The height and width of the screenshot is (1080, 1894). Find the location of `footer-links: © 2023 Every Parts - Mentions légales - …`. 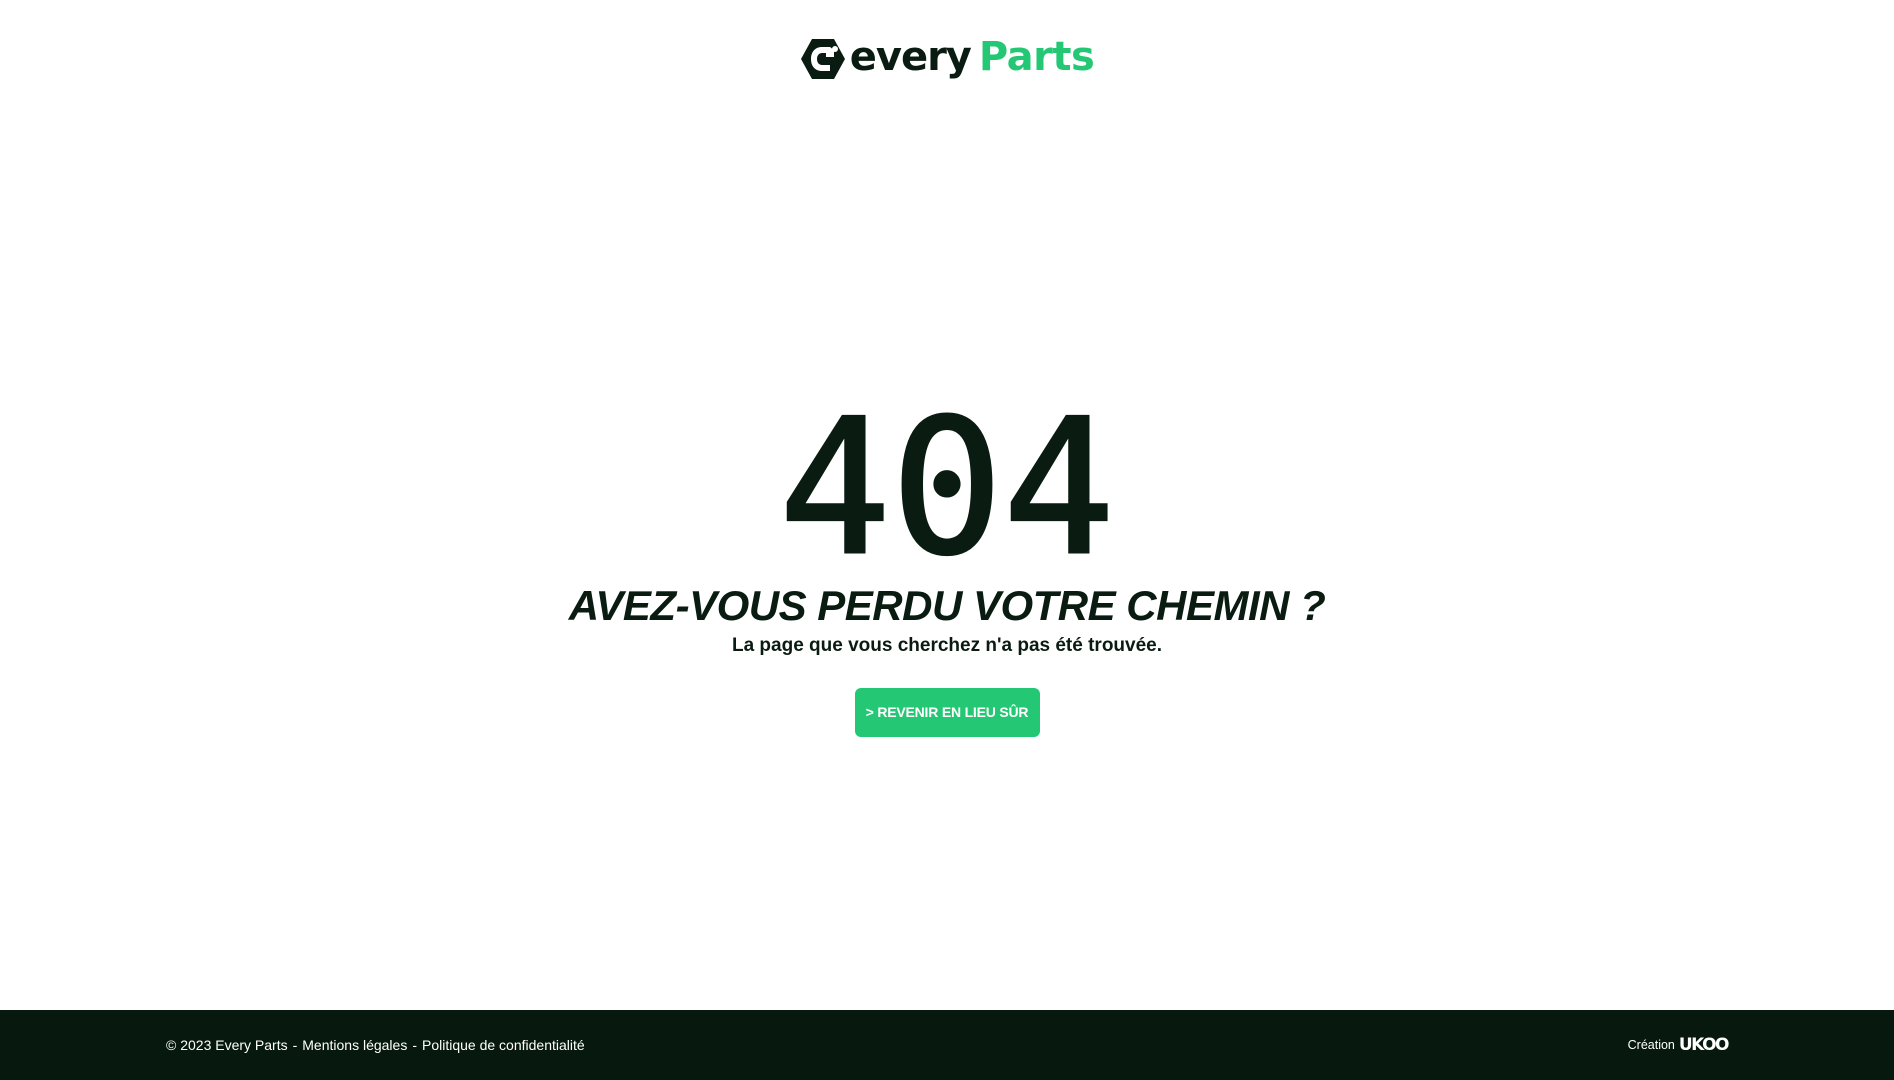

footer-links: © 2023 Every Parts - Mentions légales - … is located at coordinates (375, 1045).